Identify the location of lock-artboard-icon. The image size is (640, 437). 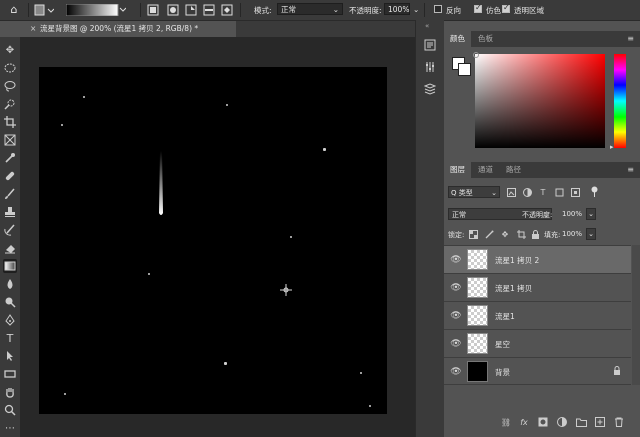
(521, 234).